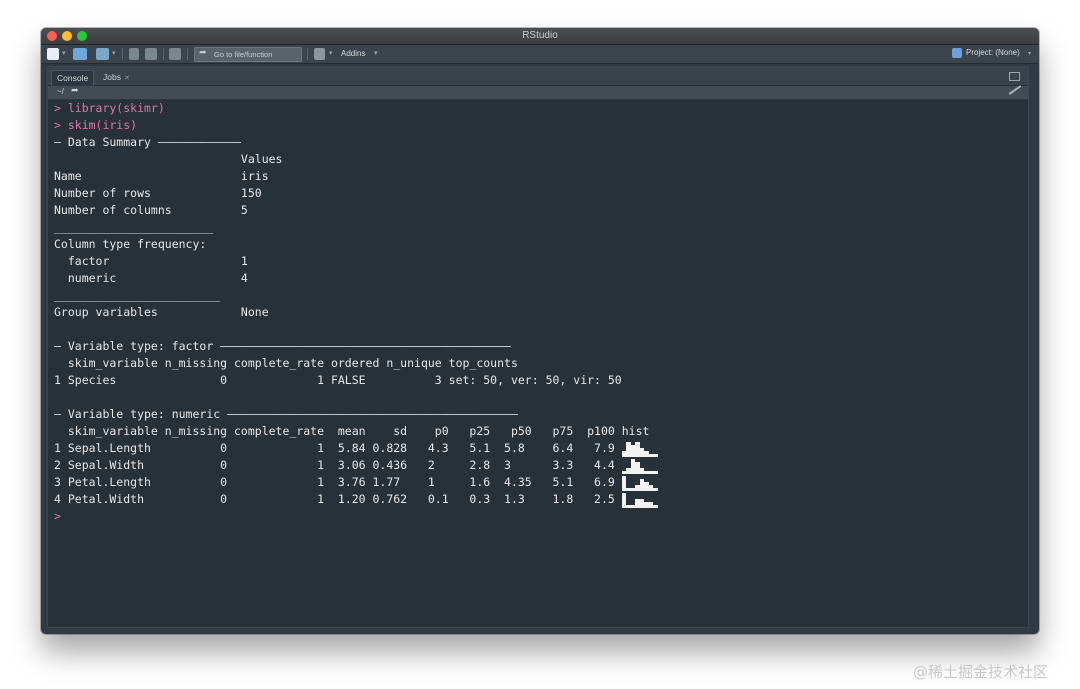 This screenshot has height=689, width=1080. I want to click on console-line: _______________________, so click(133, 227).